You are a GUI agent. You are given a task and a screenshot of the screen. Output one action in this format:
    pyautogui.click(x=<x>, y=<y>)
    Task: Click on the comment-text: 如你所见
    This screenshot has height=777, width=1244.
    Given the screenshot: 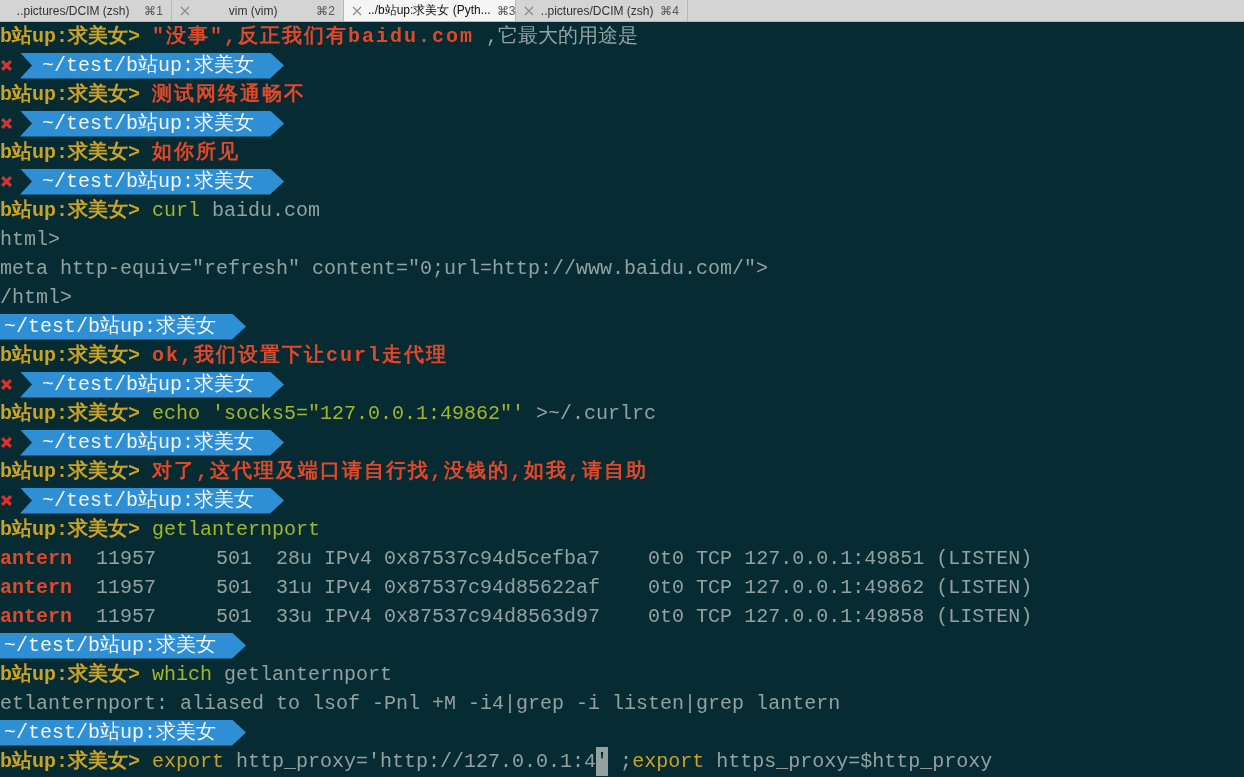 What is the action you would take?
    pyautogui.click(x=196, y=153)
    